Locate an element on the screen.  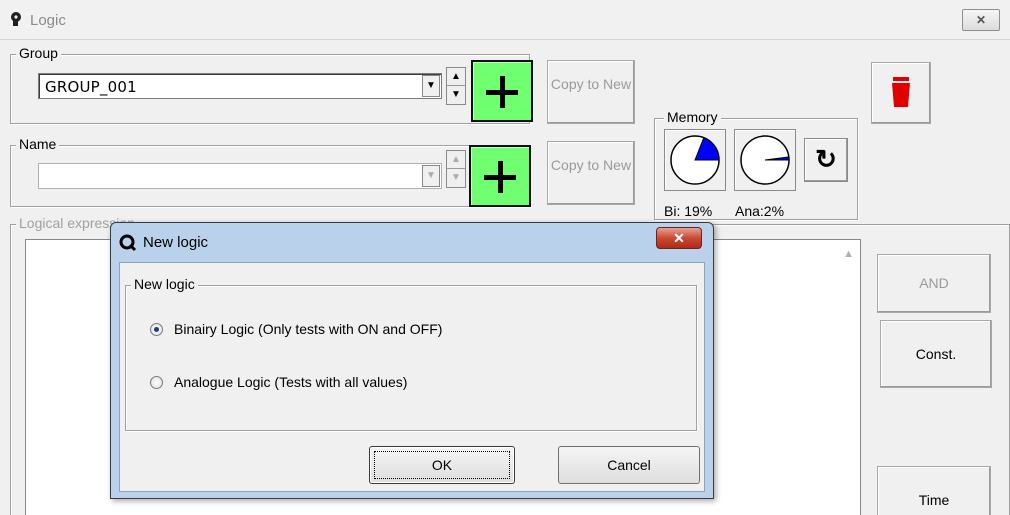
and-button-label: AND is located at coordinates (934, 283).